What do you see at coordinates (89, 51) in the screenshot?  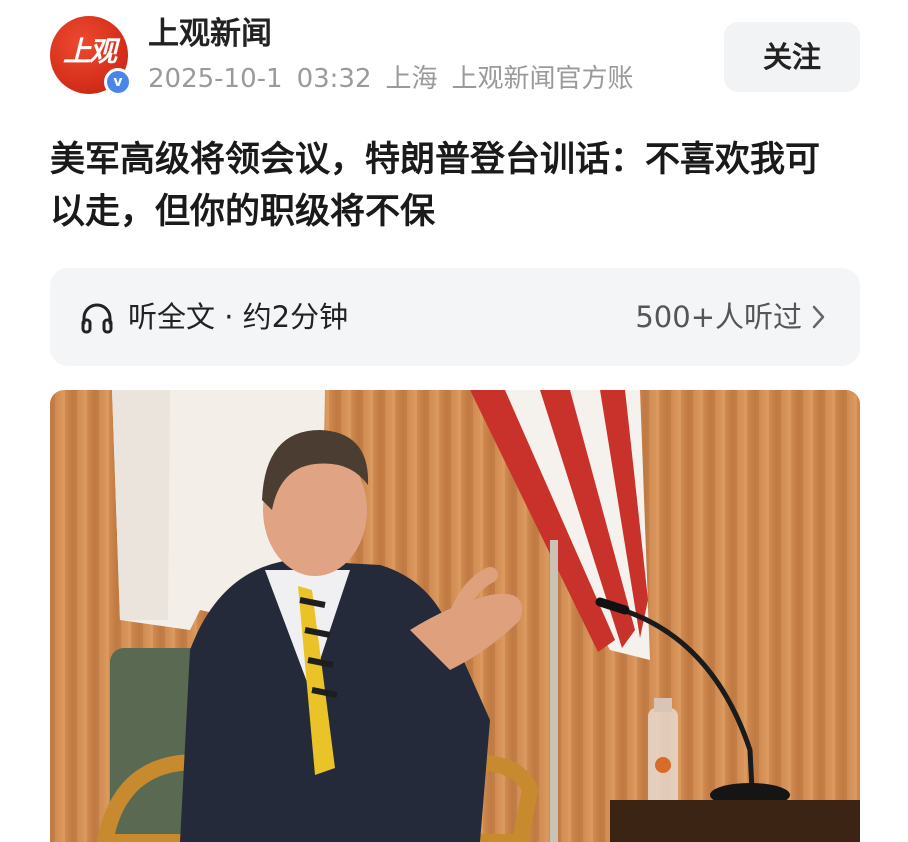 I see `account-logo: 上观` at bounding box center [89, 51].